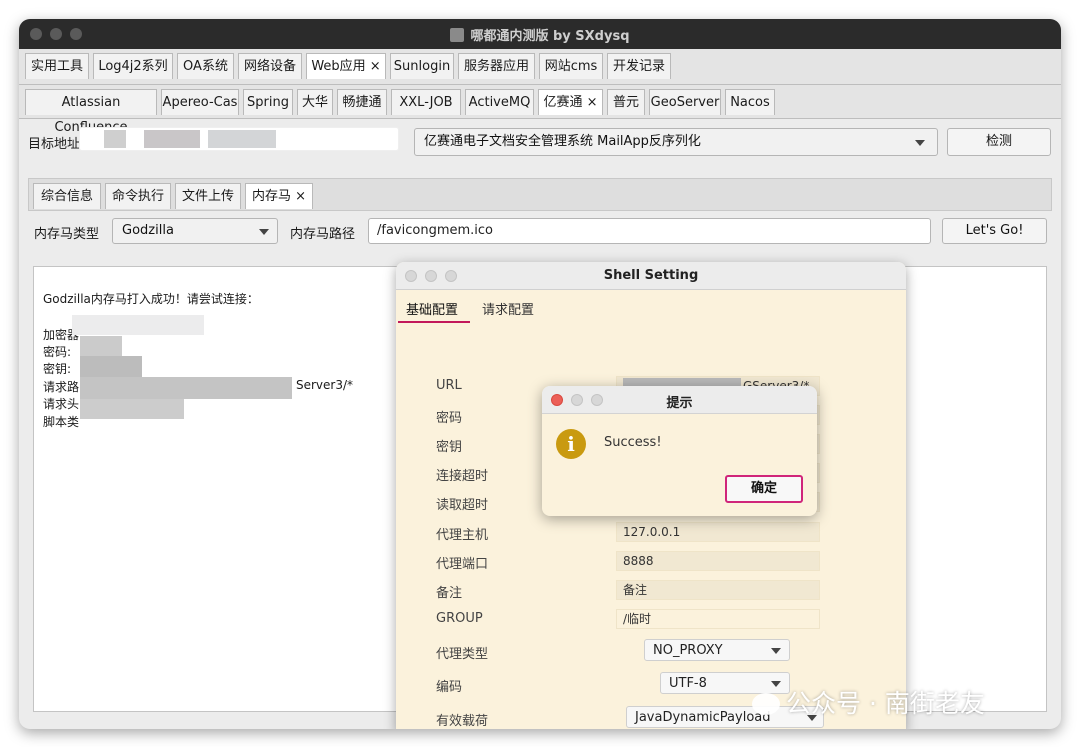 Image resolution: width=1080 pixels, height=747 pixels. I want to click on tab-network-devices: 网络设备, so click(270, 66).